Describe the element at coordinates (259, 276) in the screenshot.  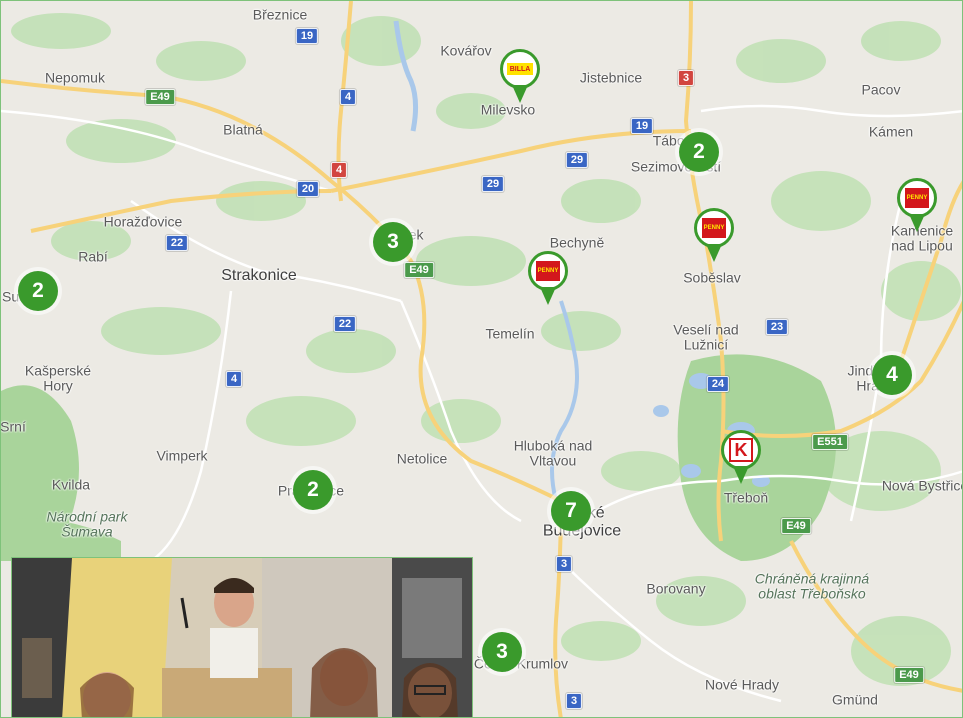
I see `place-label: Strakonice` at that location.